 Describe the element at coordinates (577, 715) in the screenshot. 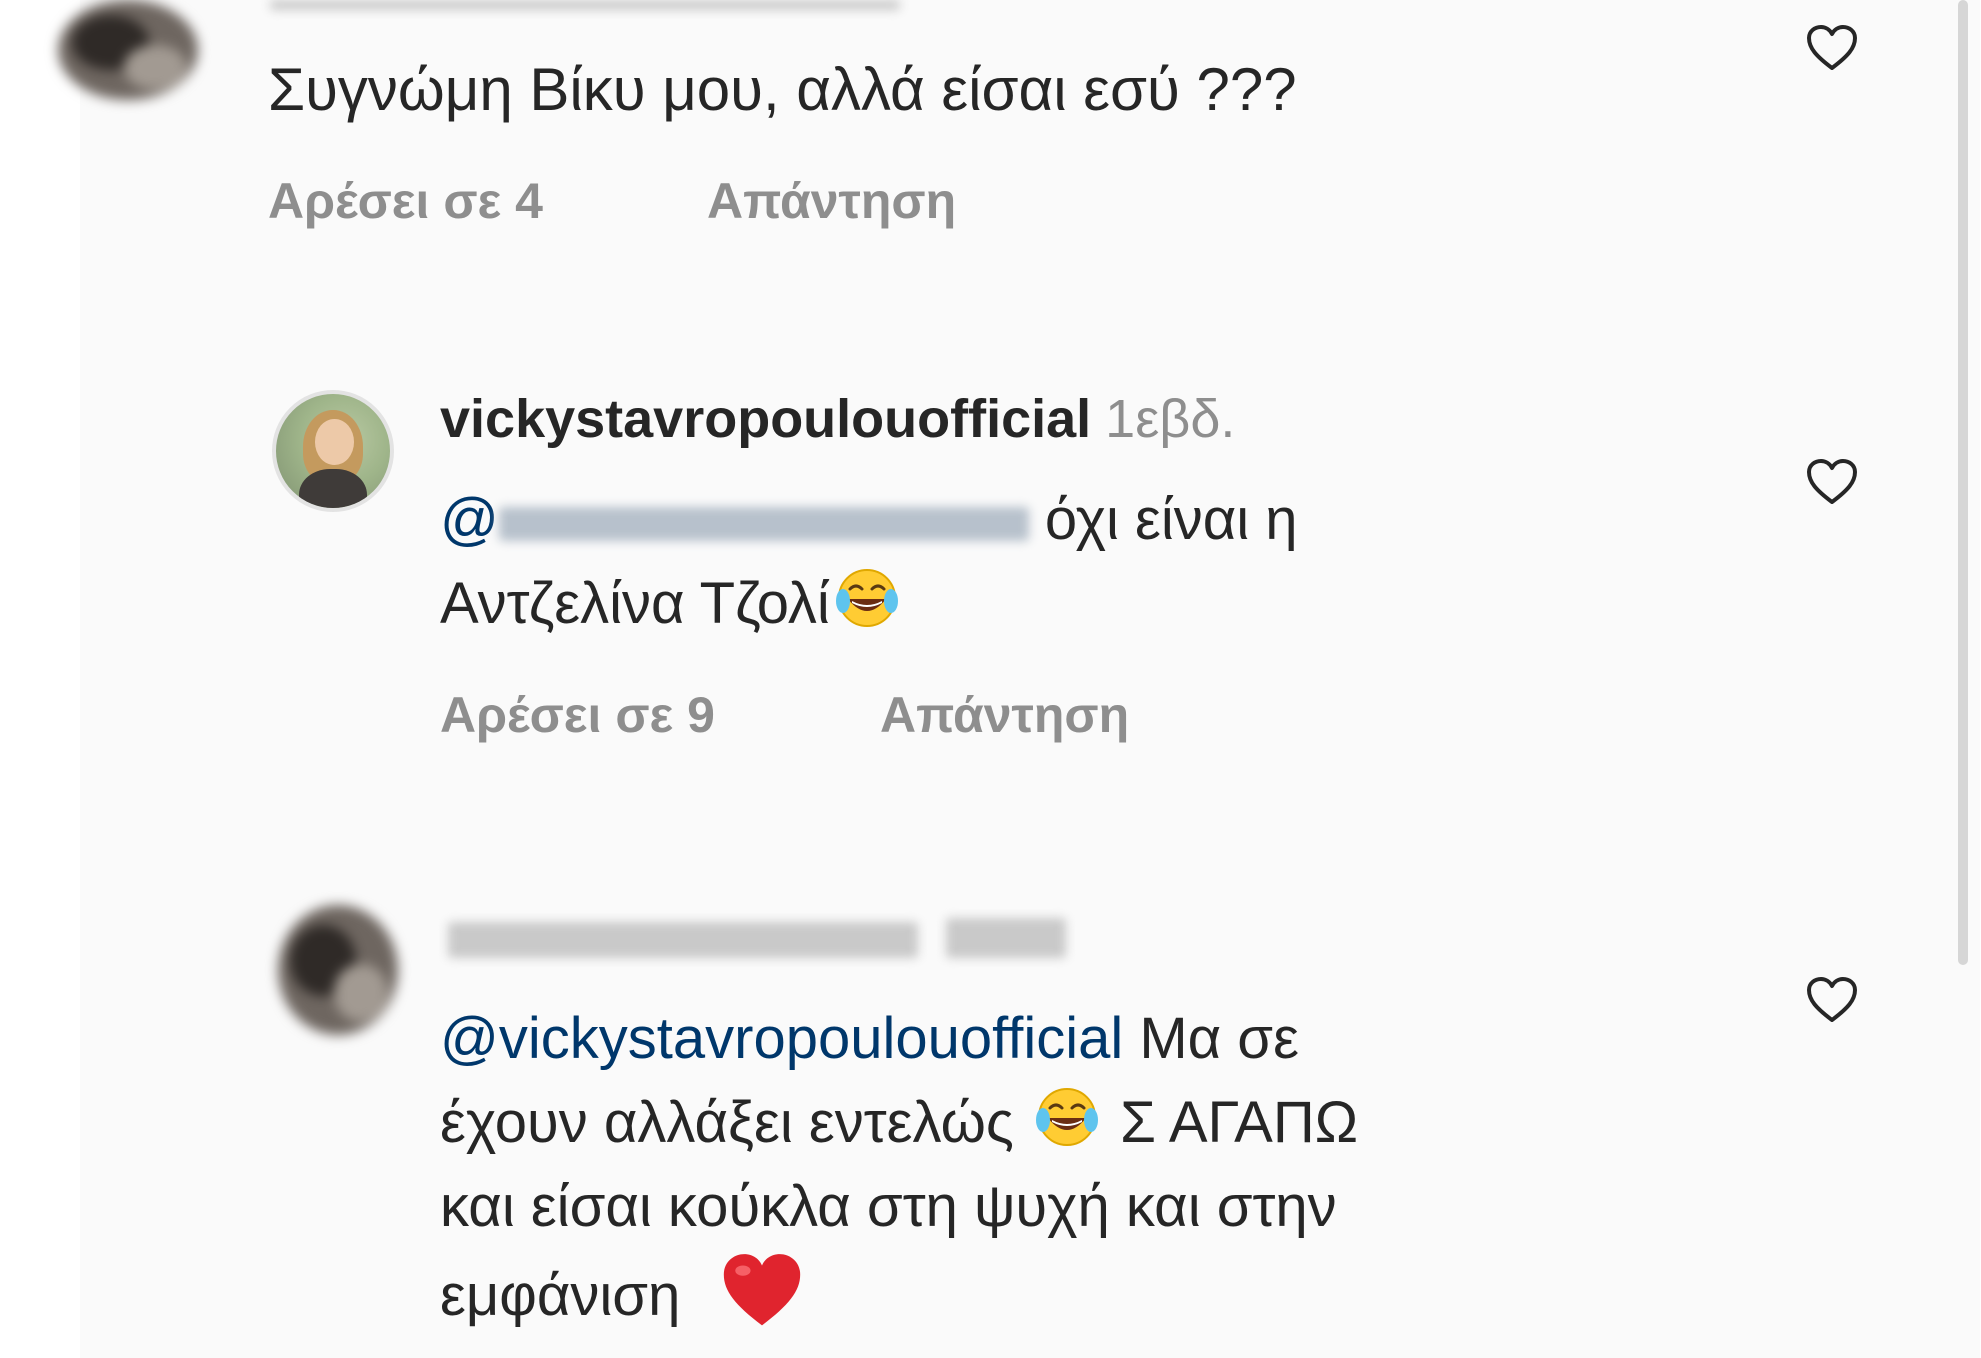

I see `likes-count: Αρέσει σε 9` at that location.